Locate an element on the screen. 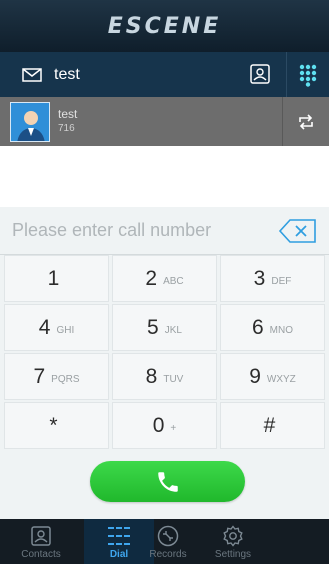 This screenshot has width=329, height=564. key-digit: 6 is located at coordinates (257, 327).